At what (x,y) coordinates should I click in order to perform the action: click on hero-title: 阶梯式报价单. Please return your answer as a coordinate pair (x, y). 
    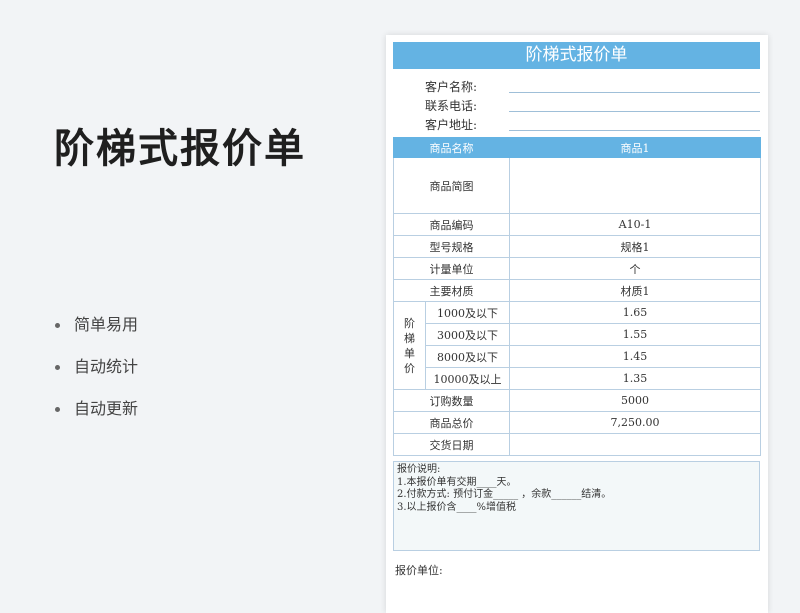
    Looking at the image, I should click on (180, 149).